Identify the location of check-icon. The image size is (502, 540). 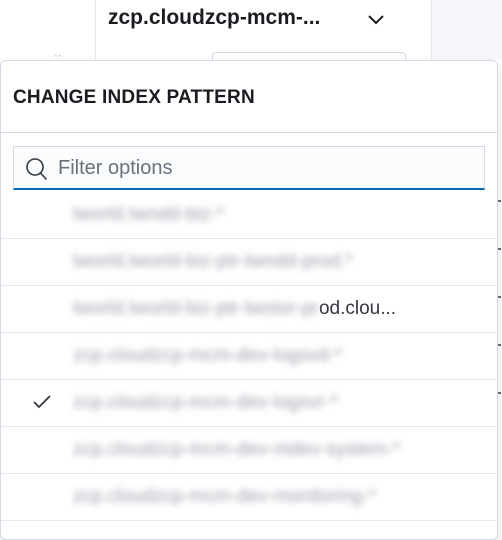
(42, 402).